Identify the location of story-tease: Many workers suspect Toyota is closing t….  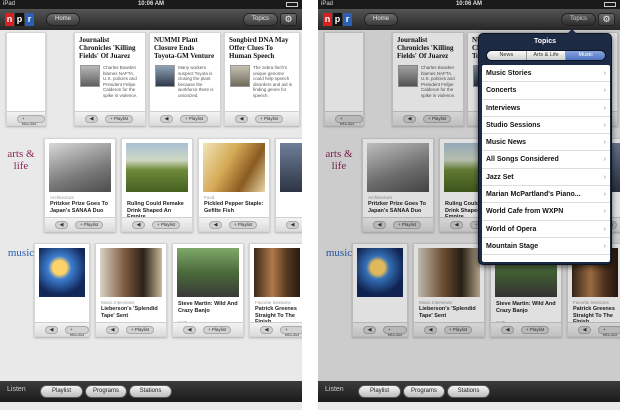
(196, 81).